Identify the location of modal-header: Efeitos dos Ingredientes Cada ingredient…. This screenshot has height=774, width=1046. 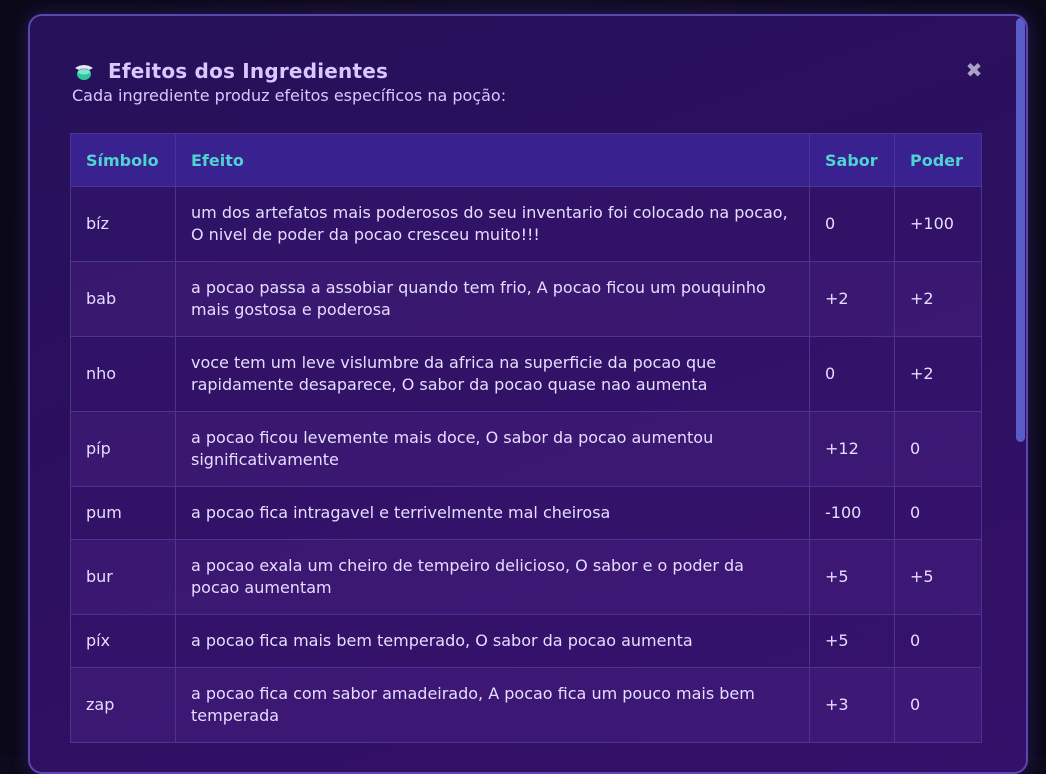
(529, 88).